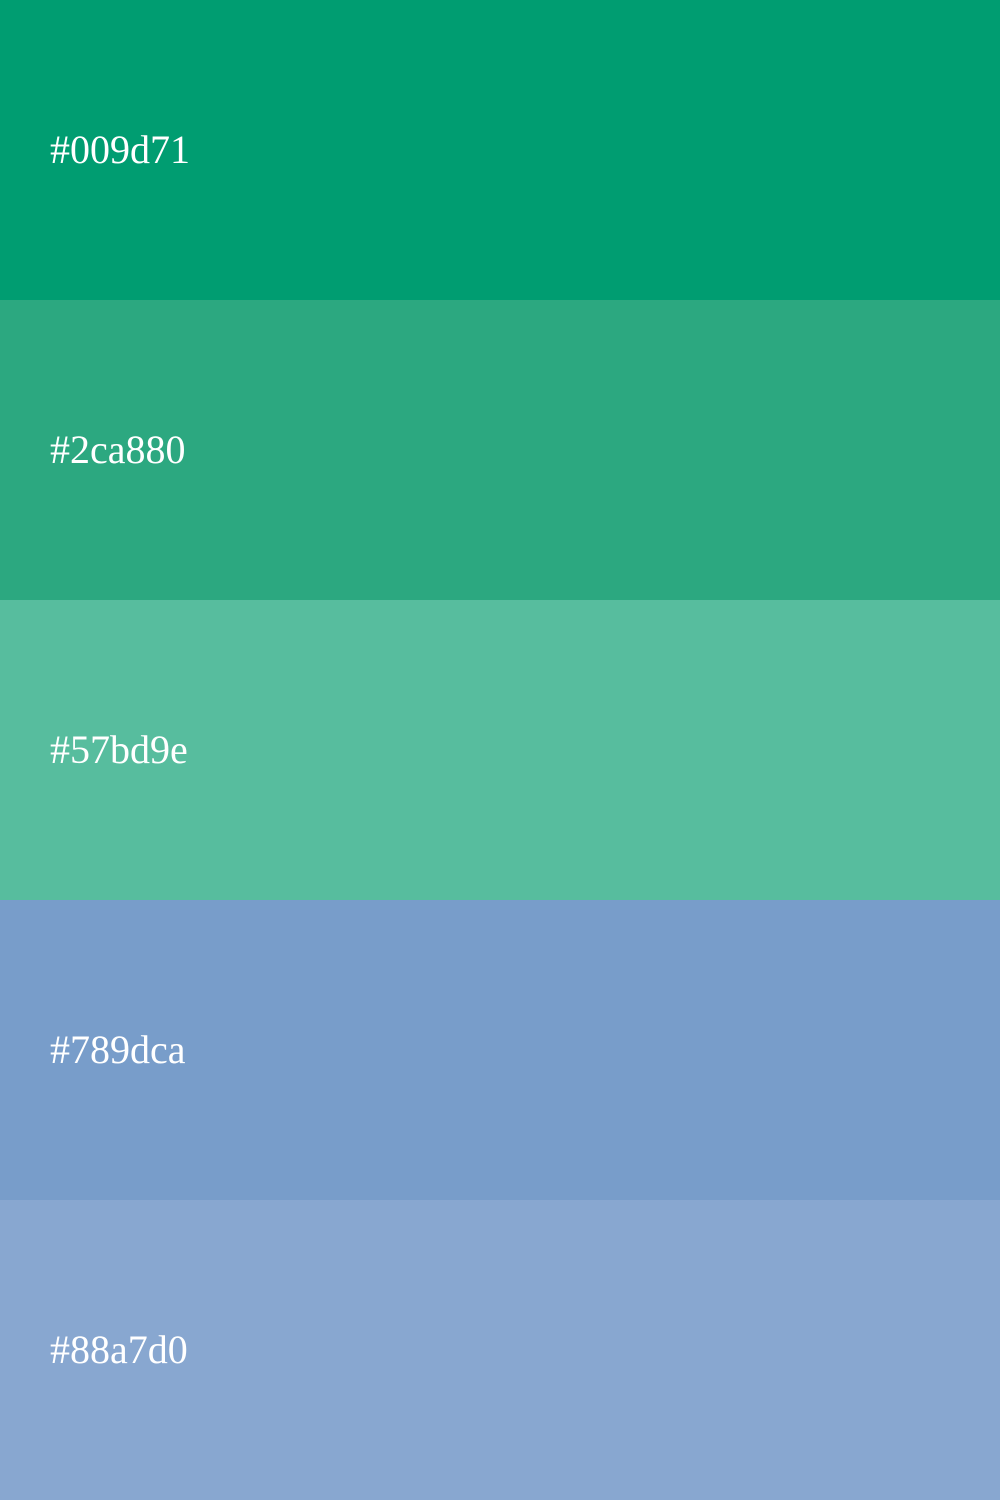 Image resolution: width=1000 pixels, height=1500 pixels. Describe the element at coordinates (120, 149) in the screenshot. I see `swatch-hex-label: #009d71` at that location.